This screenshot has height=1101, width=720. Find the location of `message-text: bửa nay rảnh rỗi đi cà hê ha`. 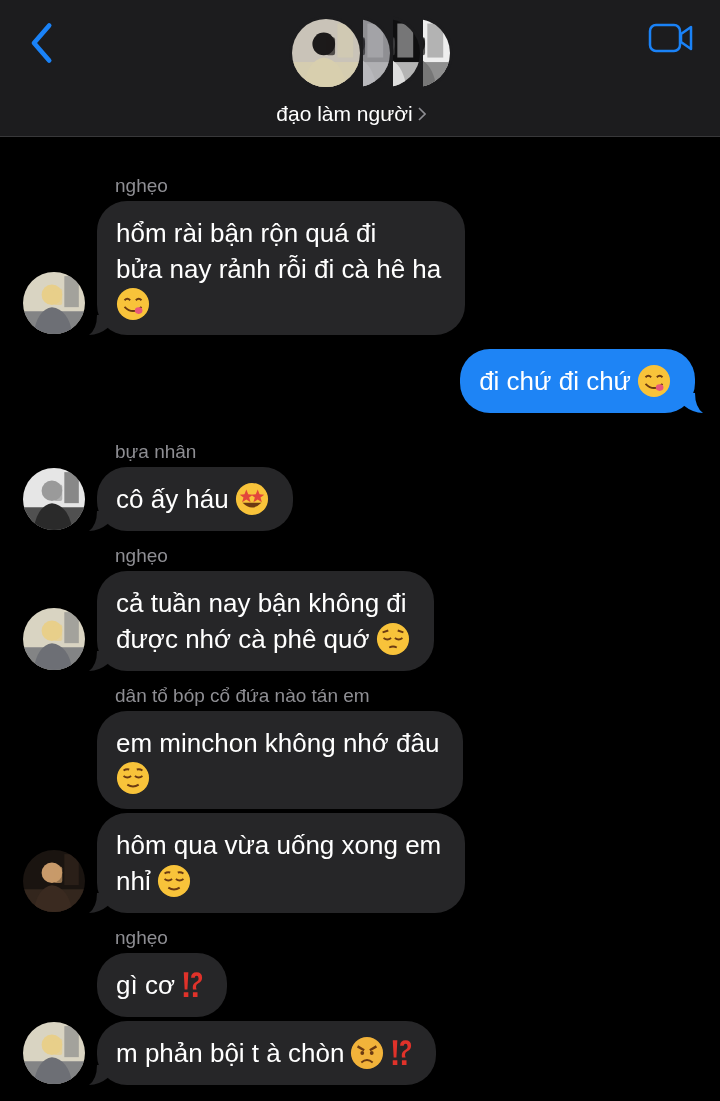

message-text: bửa nay rảnh rỗi đi cà hê ha is located at coordinates (279, 269).